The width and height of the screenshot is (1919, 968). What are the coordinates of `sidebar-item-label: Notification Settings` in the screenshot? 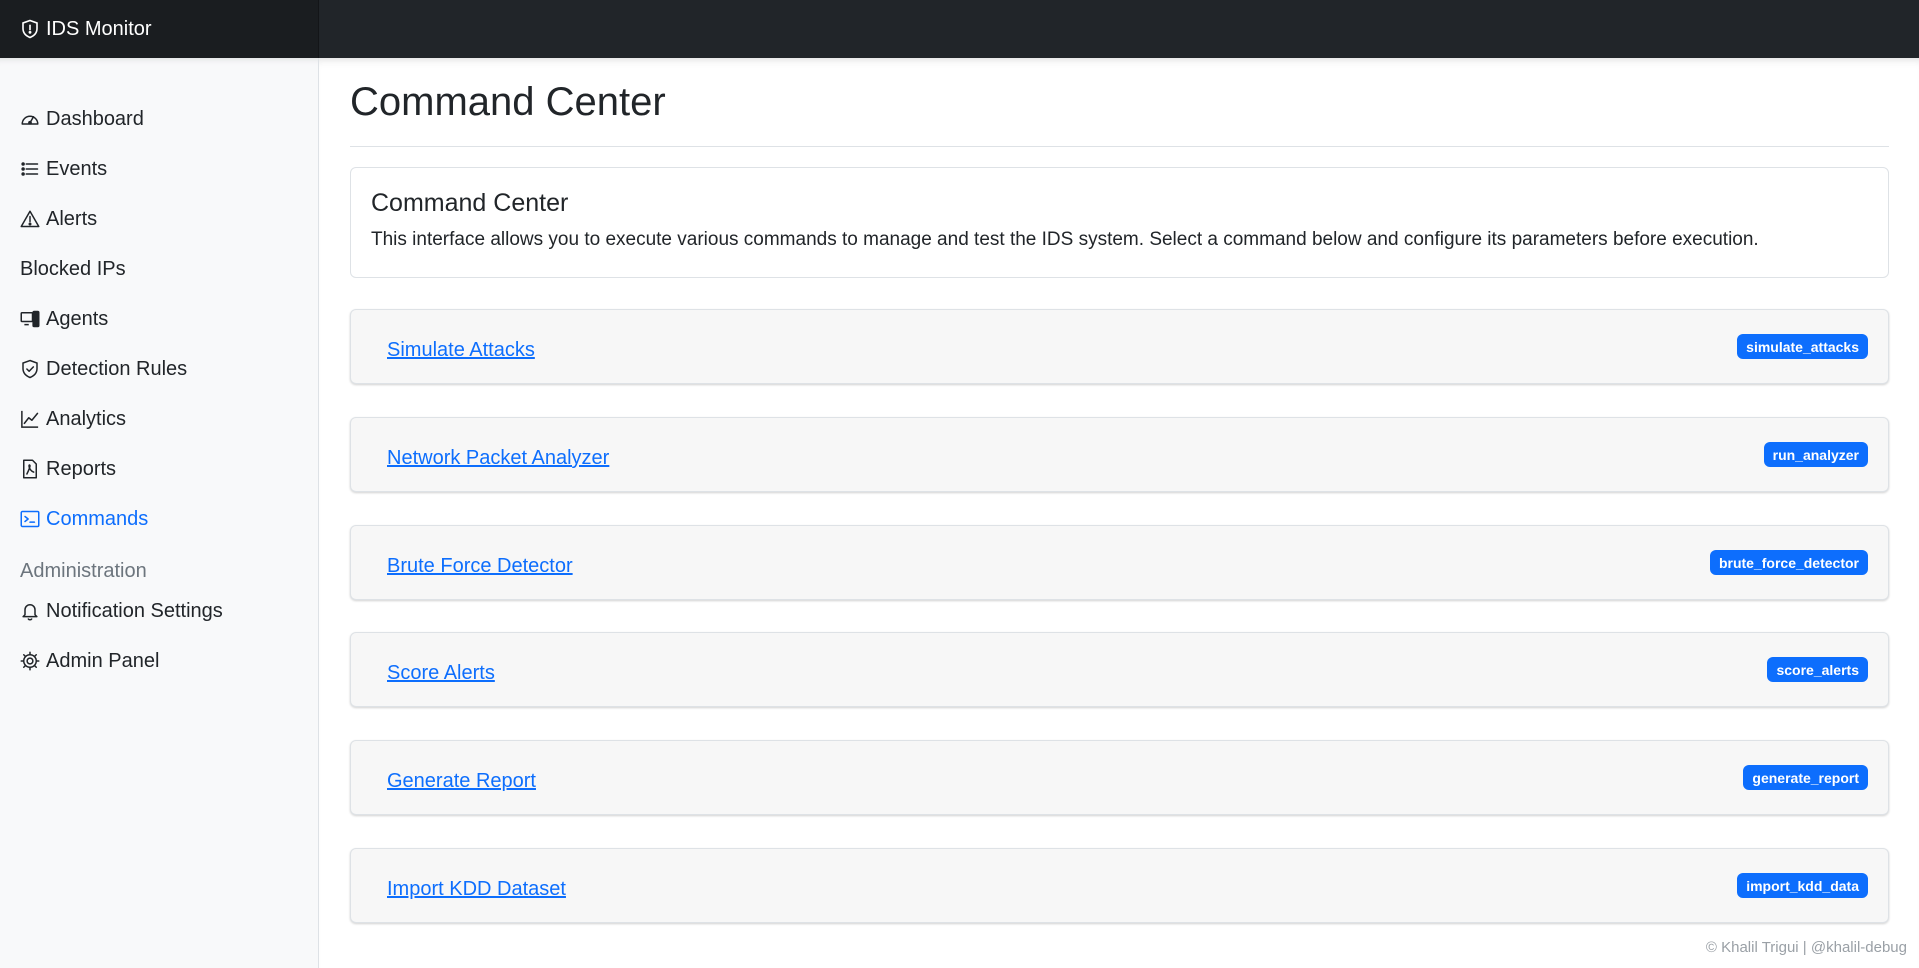 It's located at (134, 610).